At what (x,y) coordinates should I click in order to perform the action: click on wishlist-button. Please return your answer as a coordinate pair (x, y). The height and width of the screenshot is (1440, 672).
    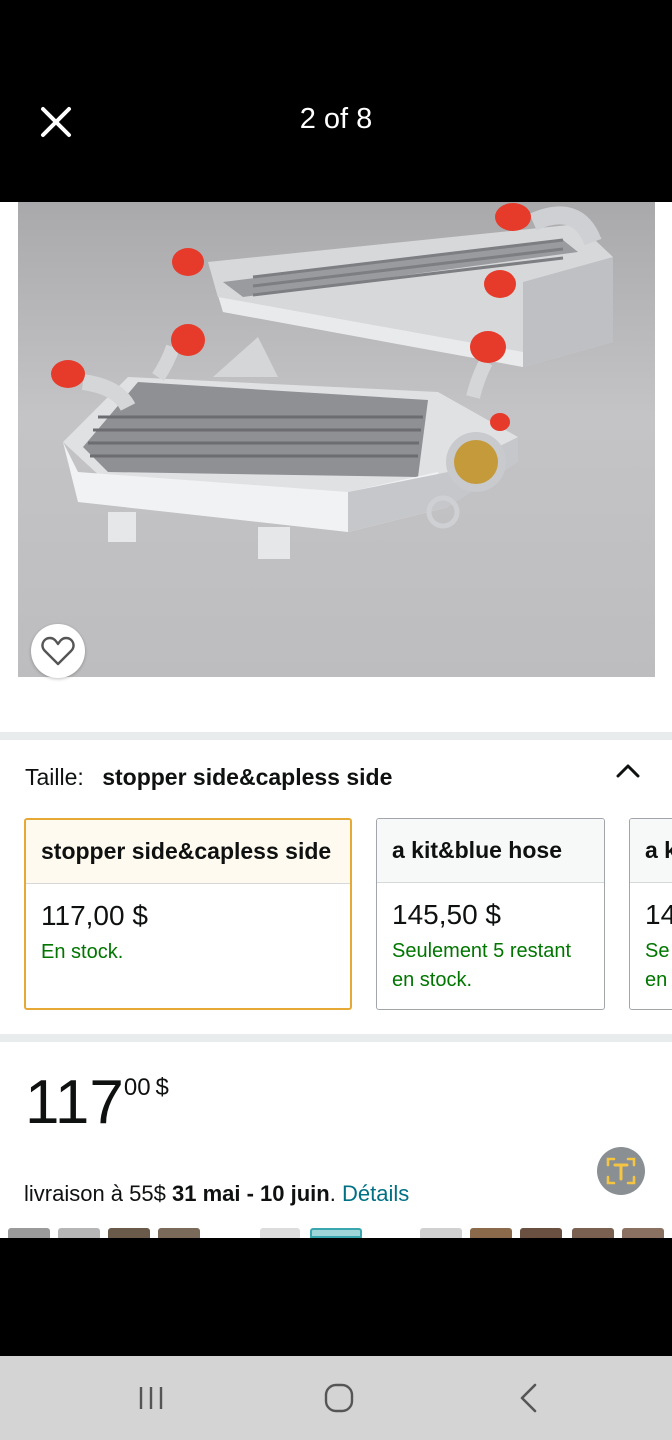
    Looking at the image, I should click on (58, 651).